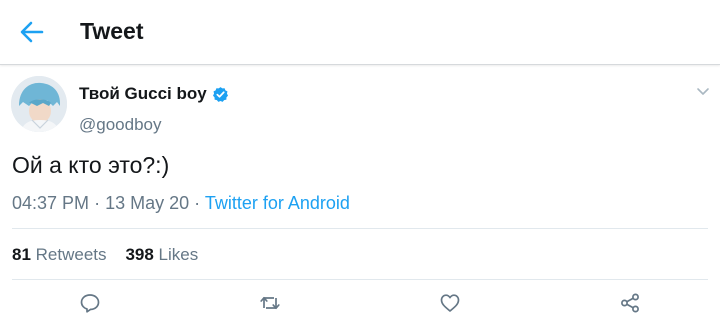 The height and width of the screenshot is (330, 720). What do you see at coordinates (270, 303) in the screenshot?
I see `retweet-icon` at bounding box center [270, 303].